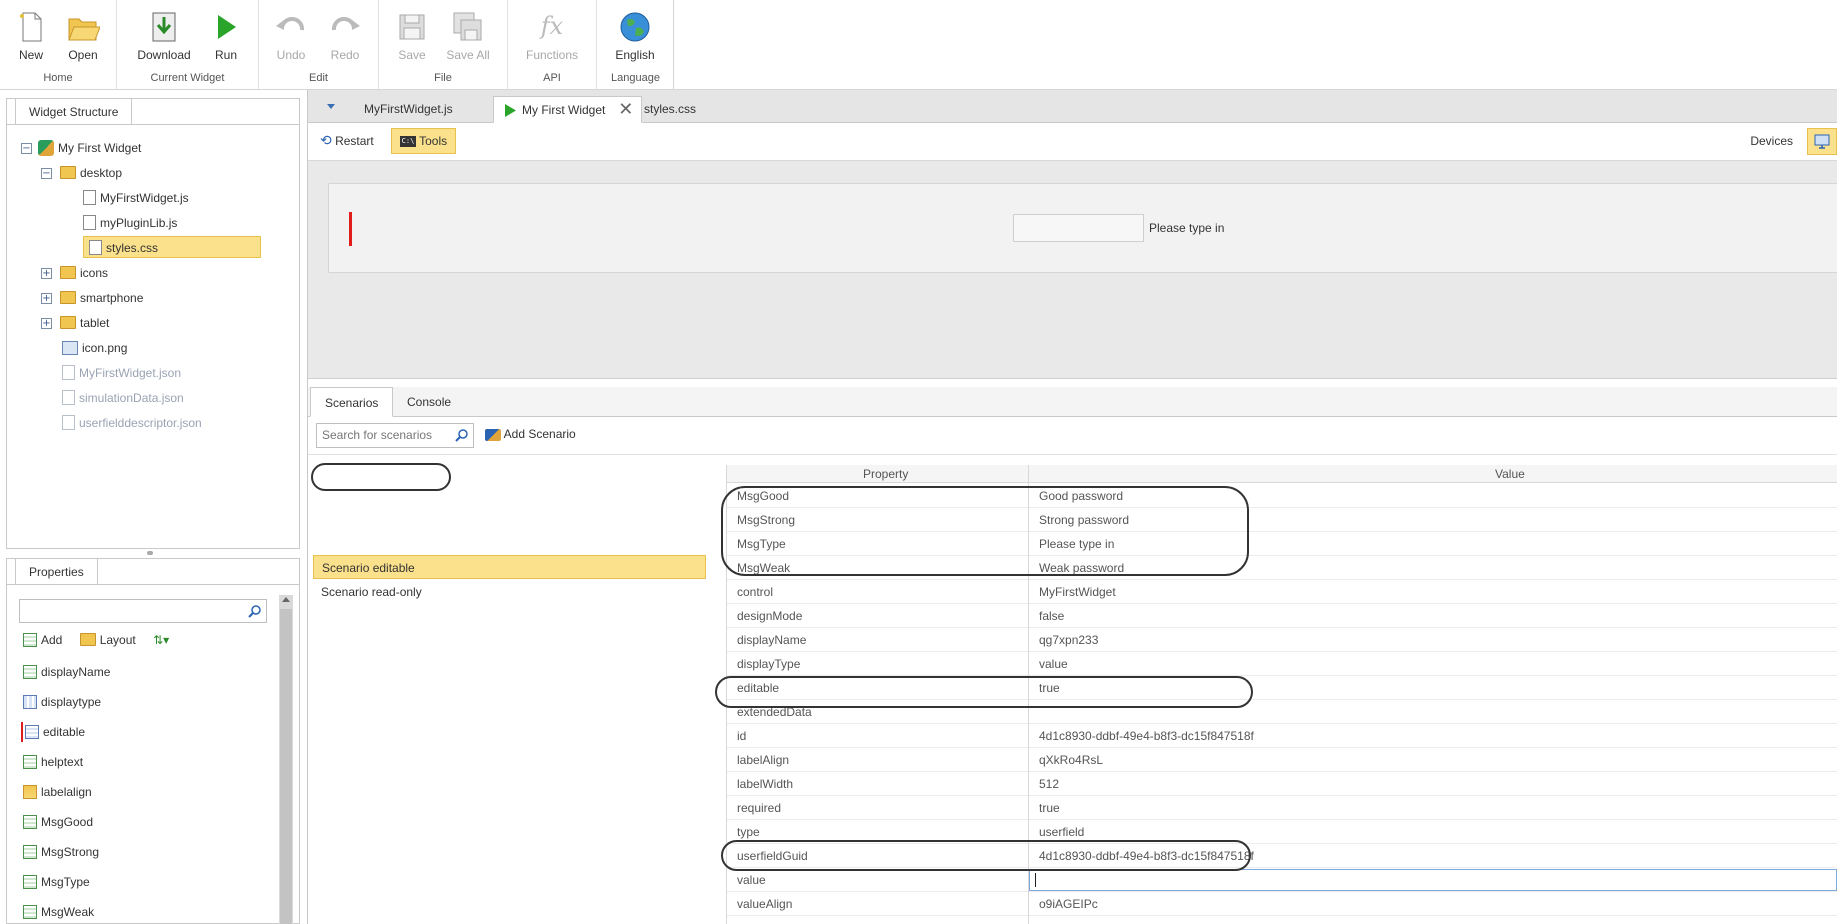 The height and width of the screenshot is (924, 1837). What do you see at coordinates (150, 553) in the screenshot?
I see `panel-splitter-handle` at bounding box center [150, 553].